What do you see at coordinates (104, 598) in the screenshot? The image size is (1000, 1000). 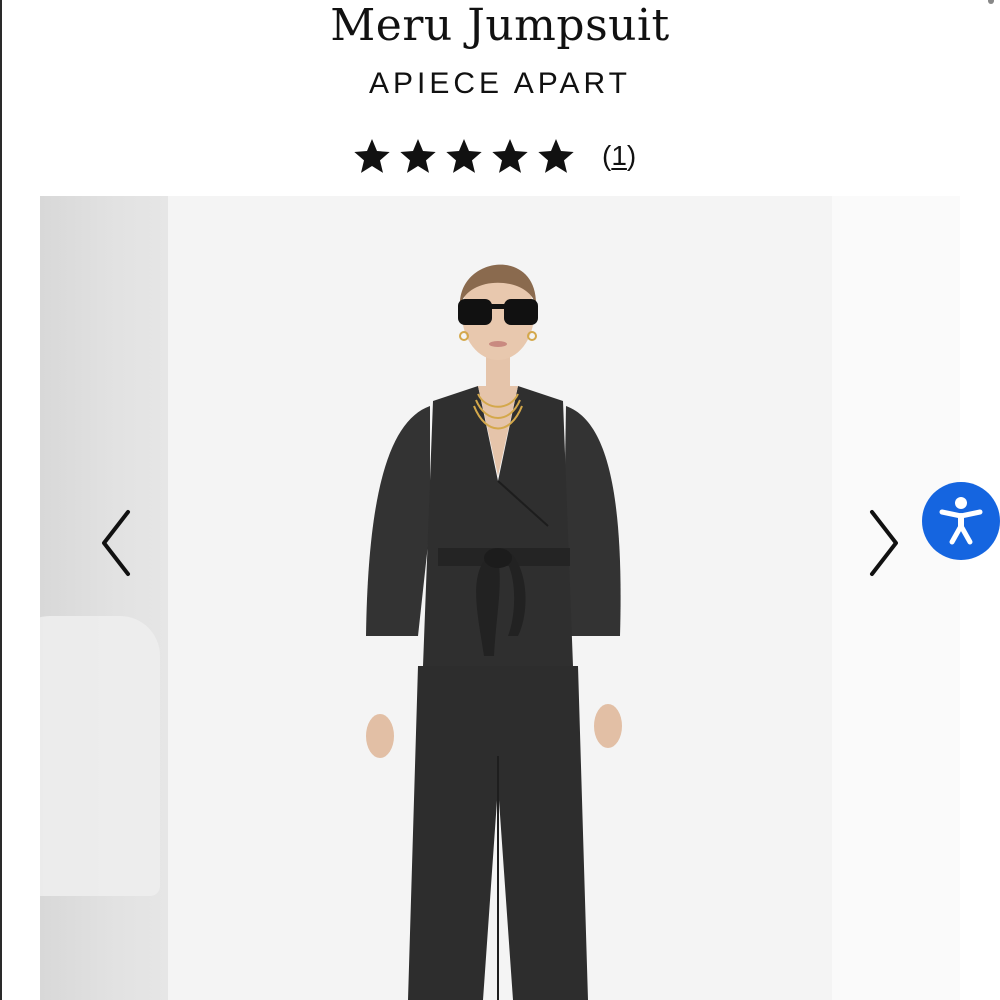 I see `previous-slide-image` at bounding box center [104, 598].